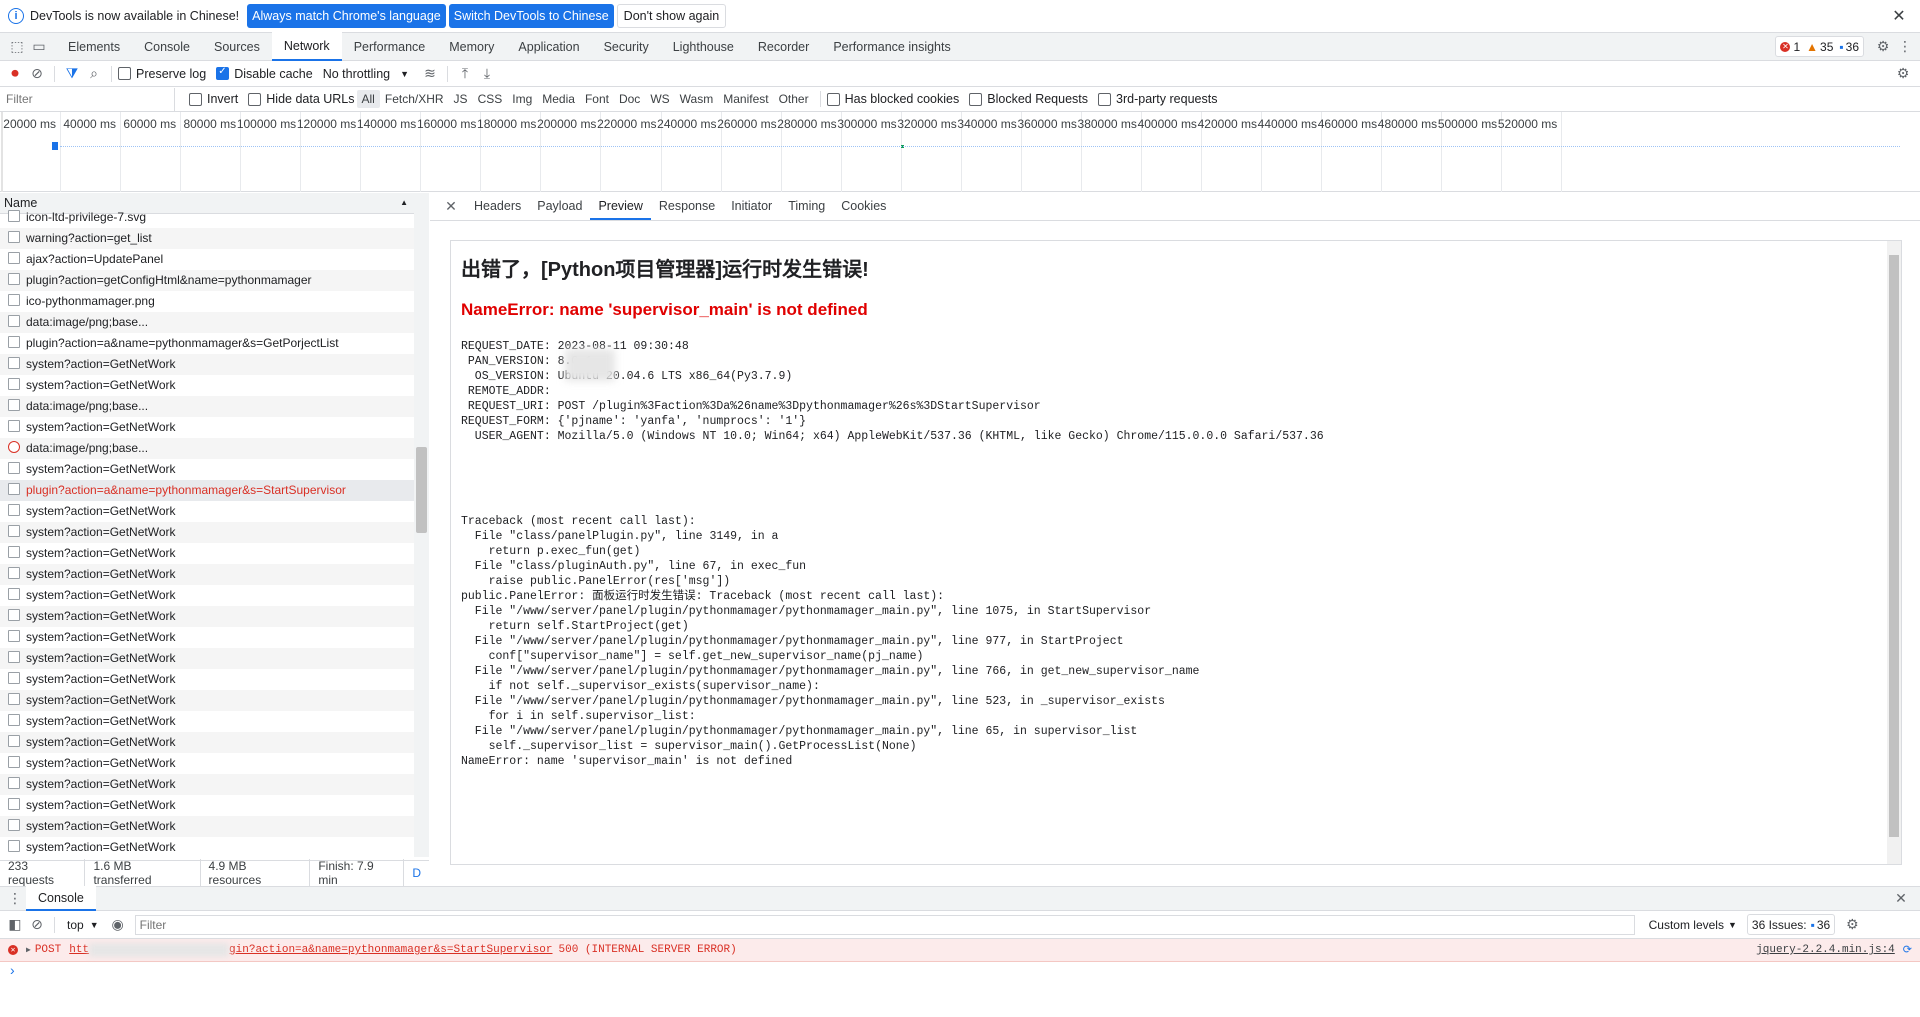 This screenshot has height=1017, width=1920. What do you see at coordinates (884, 924) in the screenshot?
I see `console-filter-input` at bounding box center [884, 924].